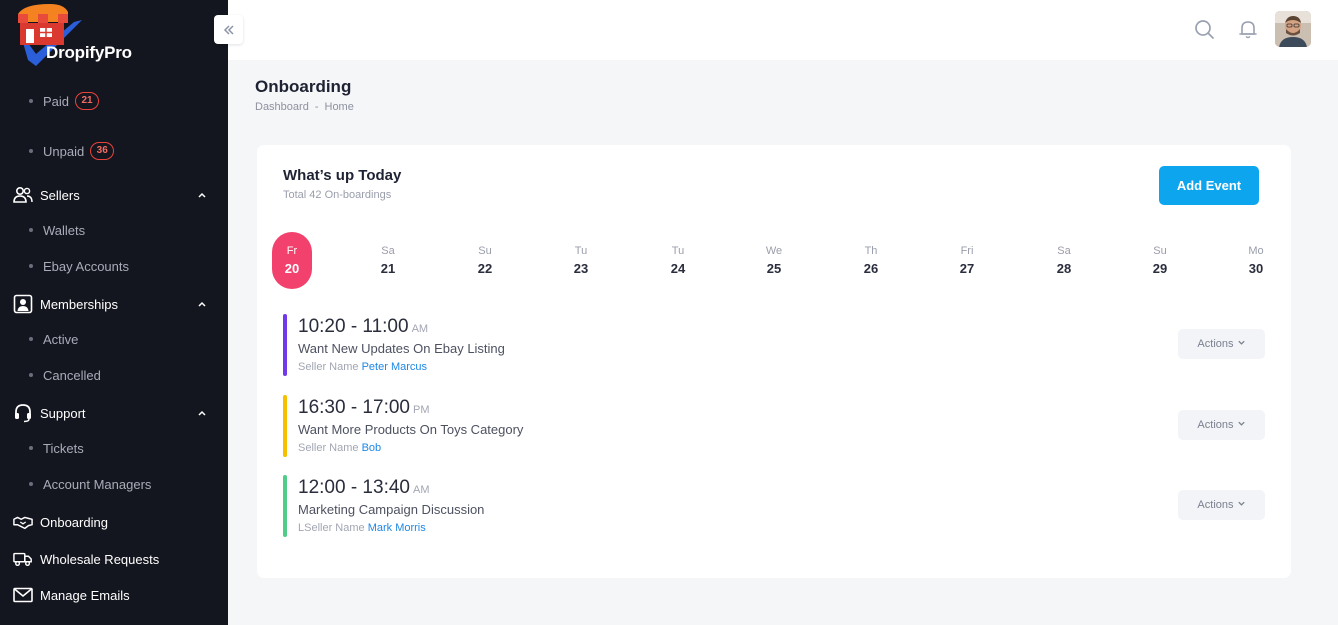 The image size is (1338, 625). I want to click on sidebar-item-wallets: Wallets, so click(42, 230).